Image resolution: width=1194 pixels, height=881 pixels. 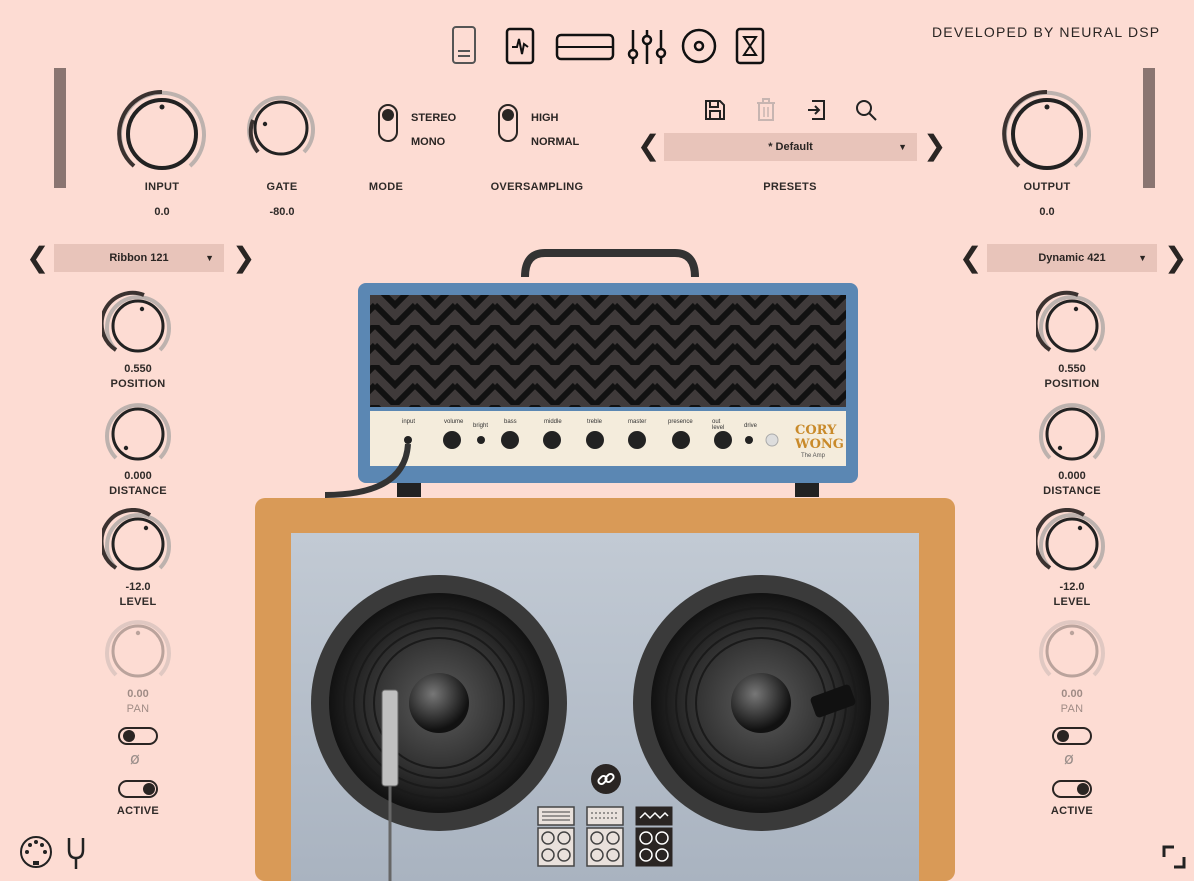 What do you see at coordinates (510, 422) in the screenshot?
I see `amp-label-bass: bass` at bounding box center [510, 422].